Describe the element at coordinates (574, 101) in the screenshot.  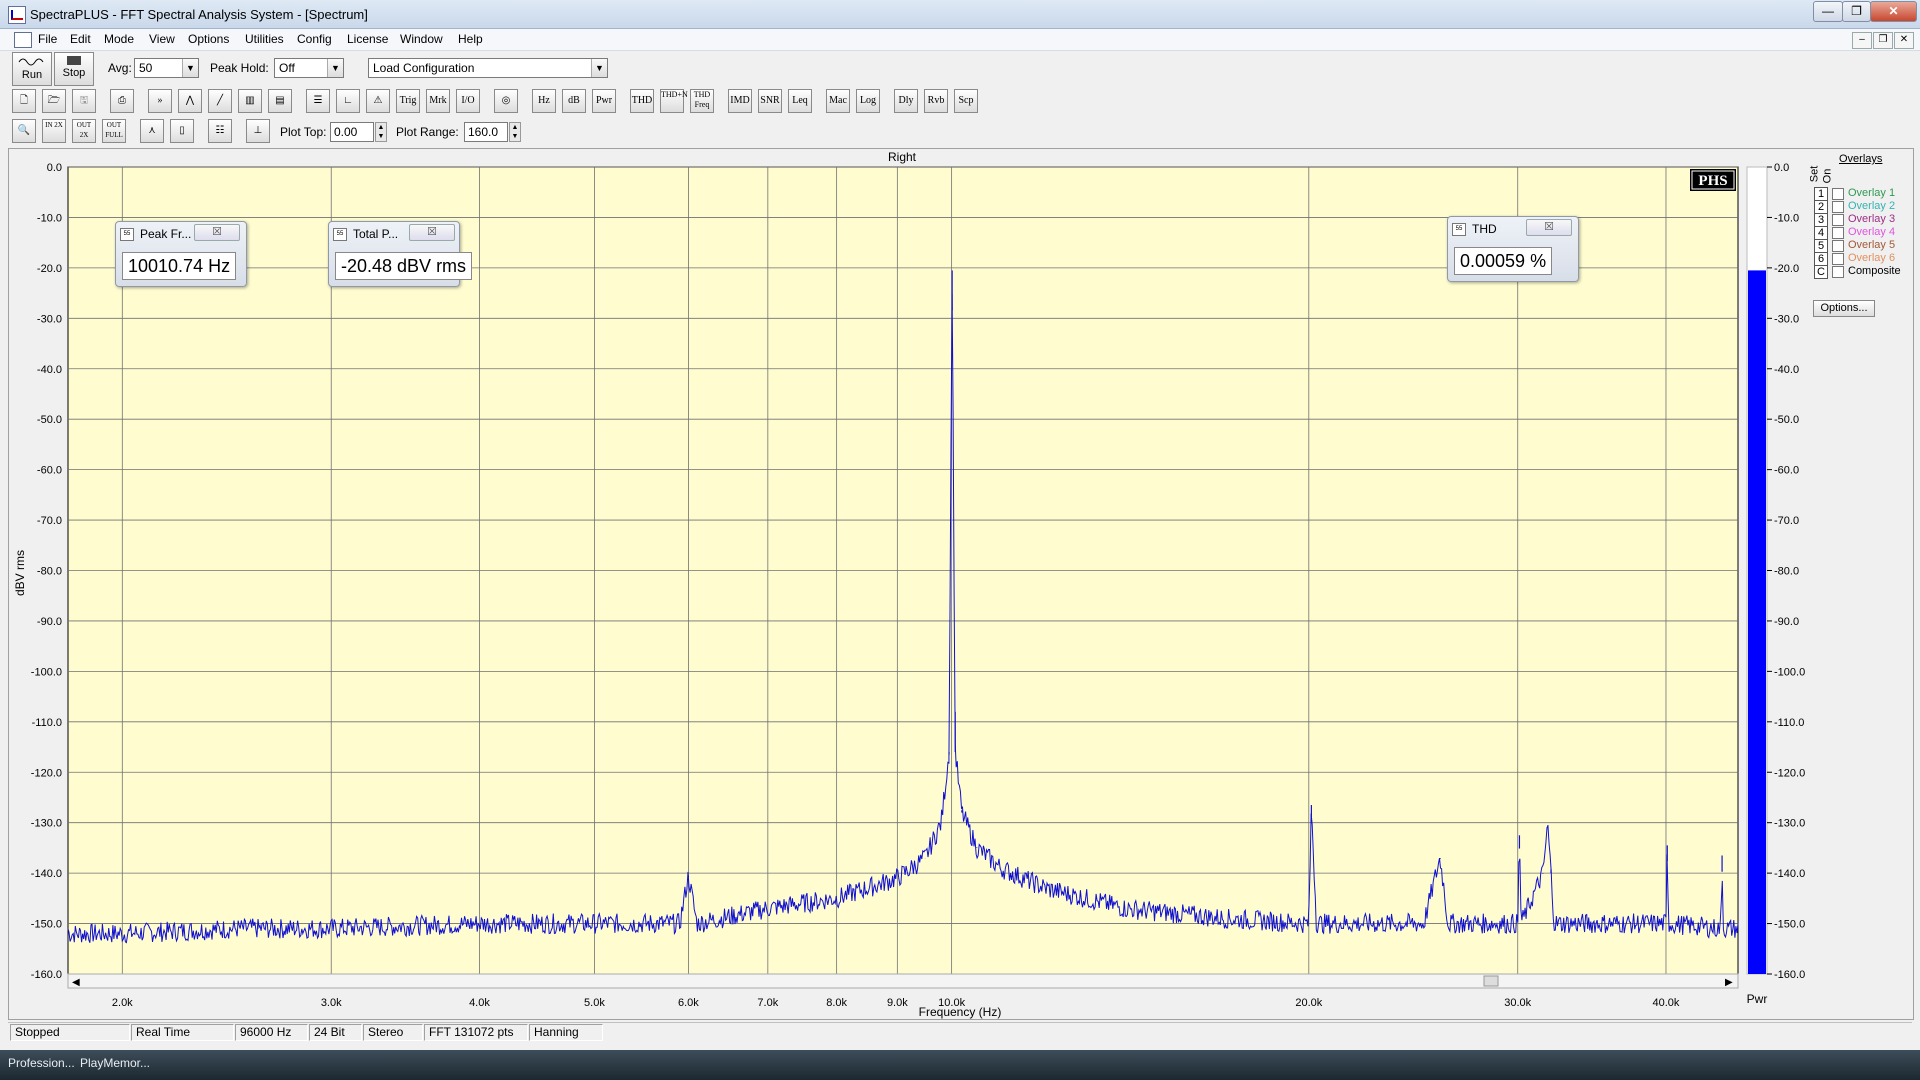
I see `db-button: dB` at that location.